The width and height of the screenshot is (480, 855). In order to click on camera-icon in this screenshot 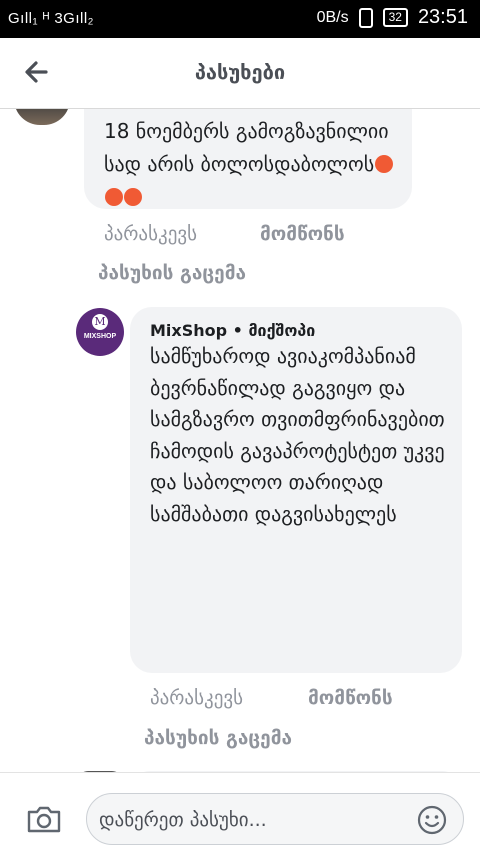, I will do `click(44, 819)`.